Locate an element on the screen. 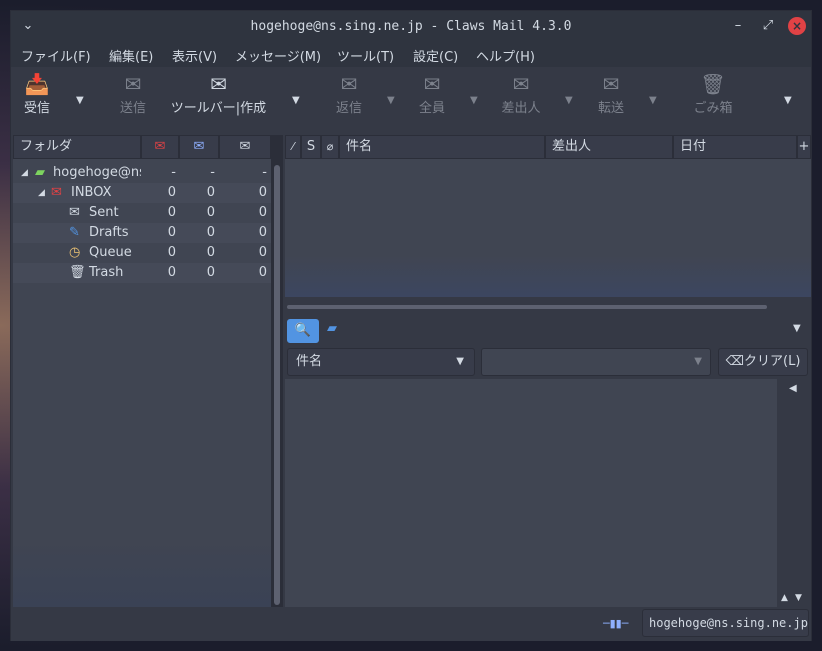 Image resolution: width=822 pixels, height=651 pixels. send-button: ✉ 送信 is located at coordinates (133, 93).